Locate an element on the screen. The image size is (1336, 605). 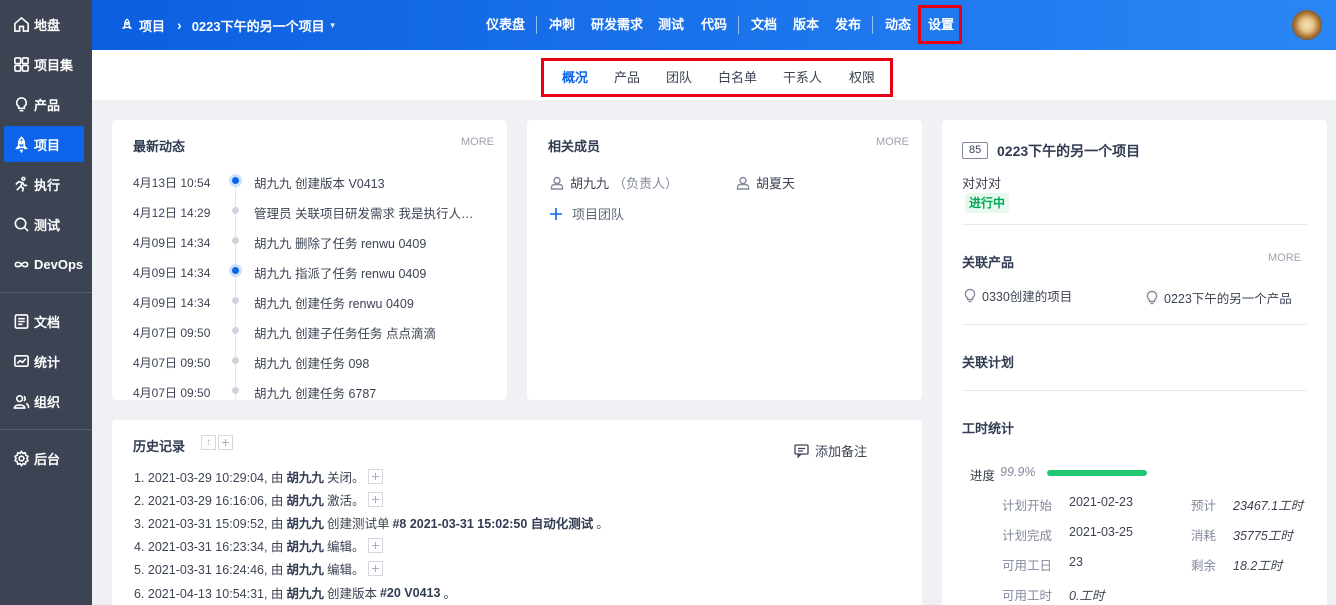
related-product-item: 0330创建的项目 is located at coordinates (1017, 295).